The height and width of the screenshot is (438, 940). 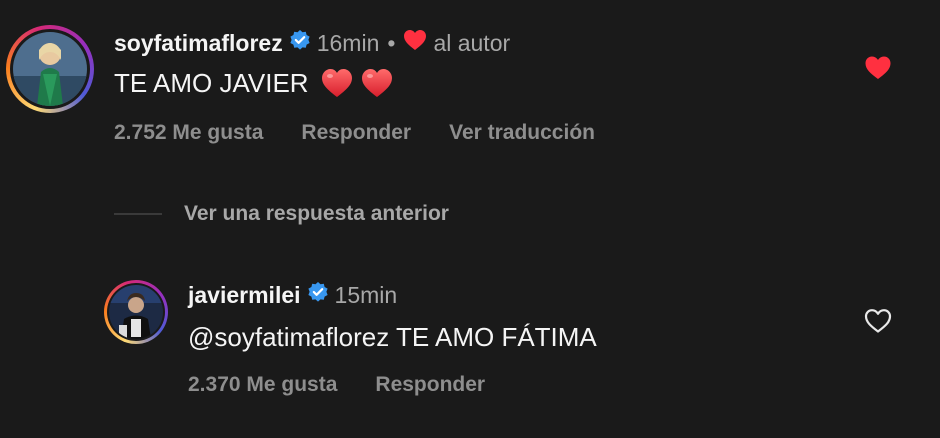 I want to click on comment-header: javiermilei 15min, so click(x=292, y=295).